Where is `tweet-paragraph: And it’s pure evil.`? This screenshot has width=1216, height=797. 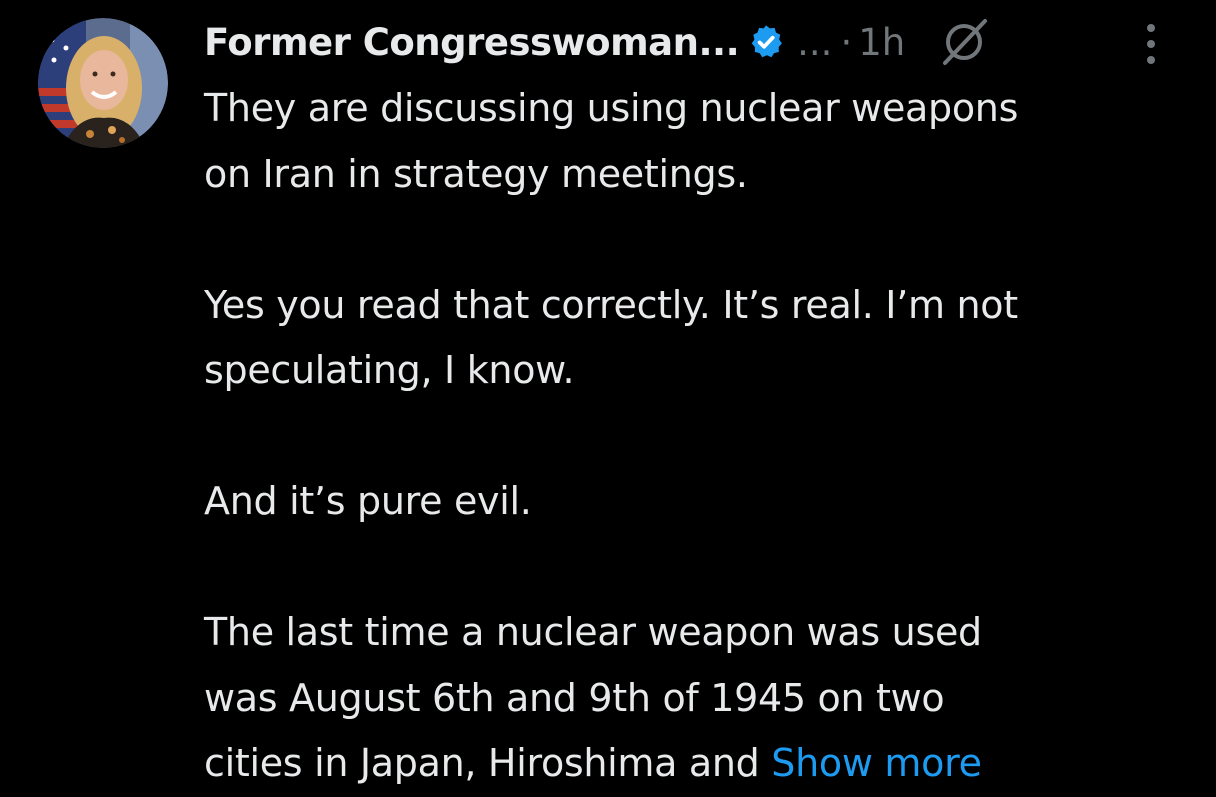
tweet-paragraph: And it’s pure evil. is located at coordinates (368, 501).